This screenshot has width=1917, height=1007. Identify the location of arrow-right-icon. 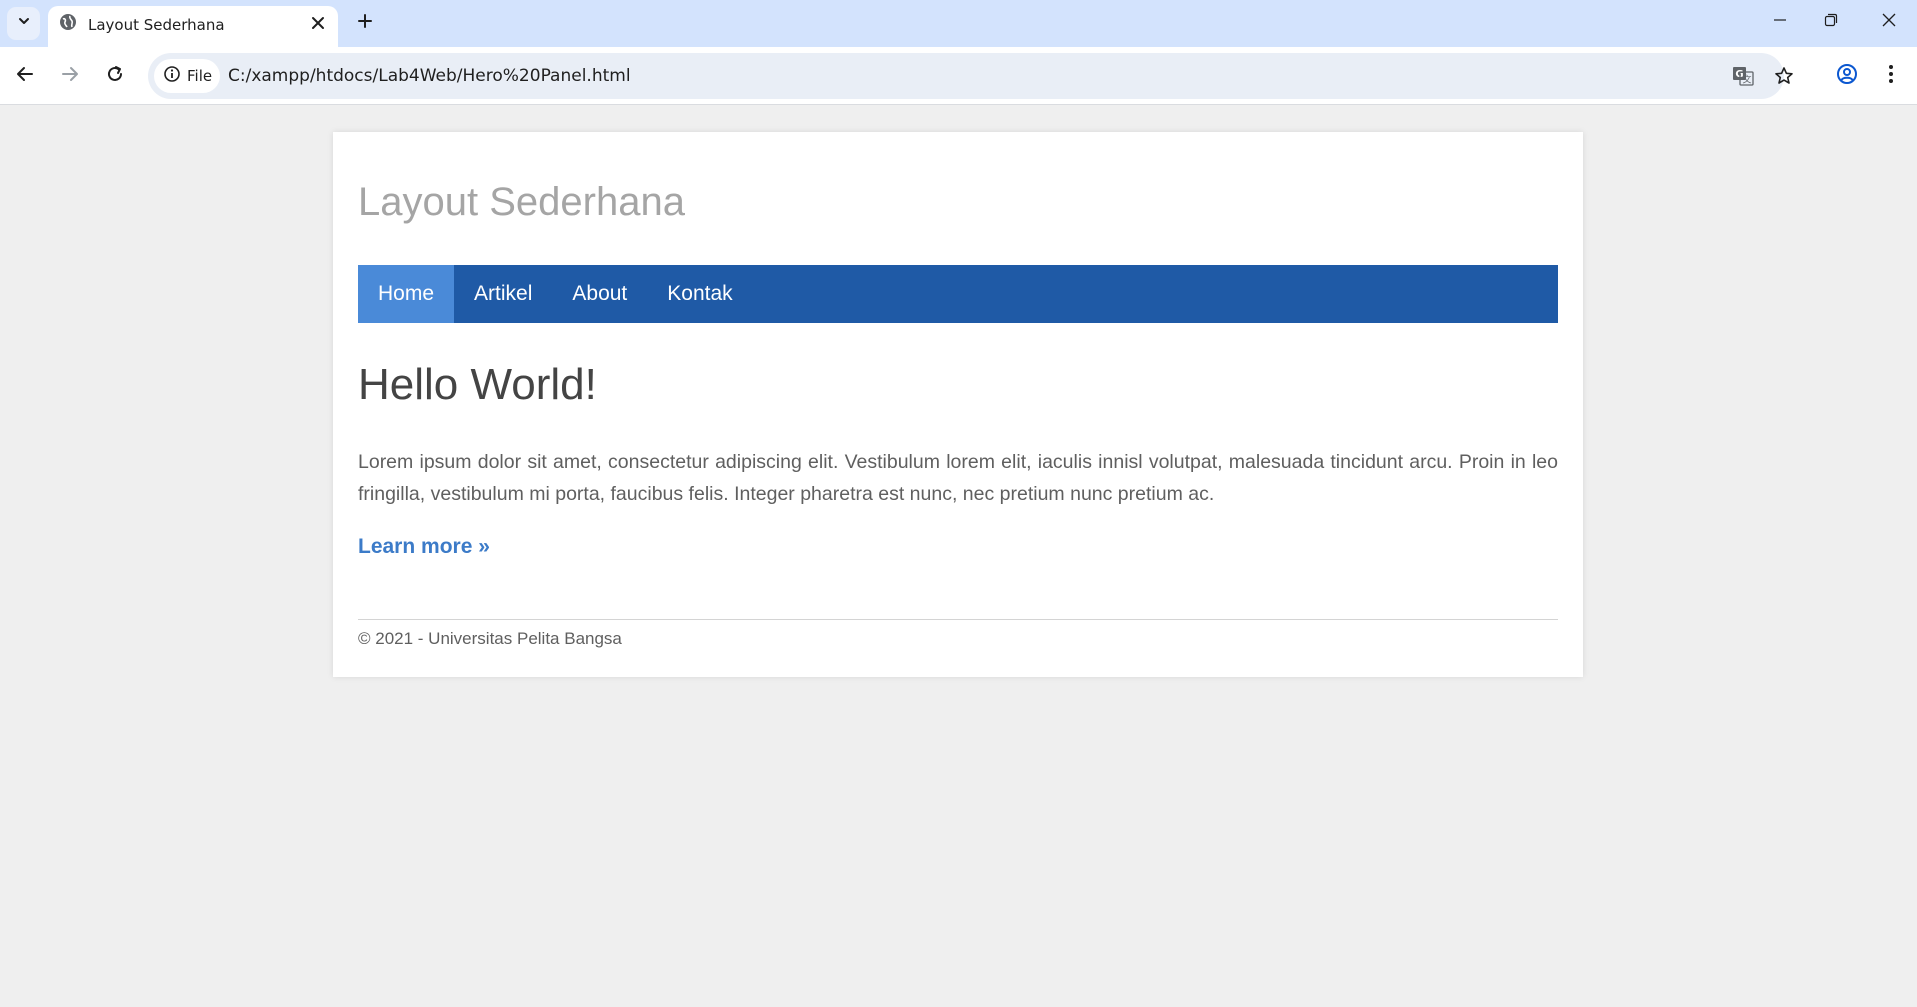
(70, 76).